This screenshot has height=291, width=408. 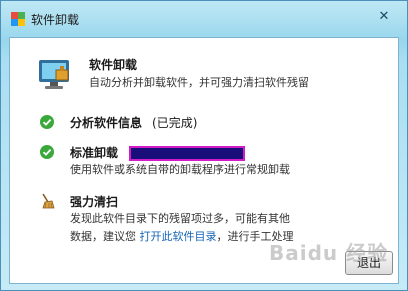 I want to click on header-title: 软件卸载, so click(x=113, y=65).